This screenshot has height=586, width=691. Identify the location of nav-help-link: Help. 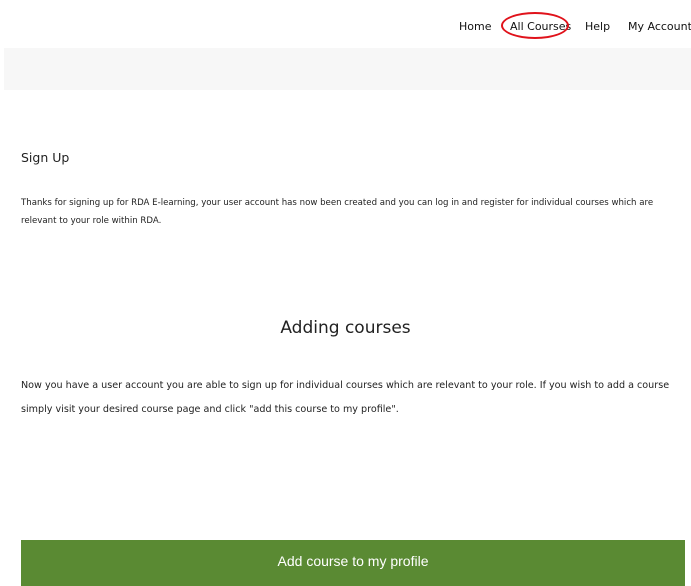
(597, 26).